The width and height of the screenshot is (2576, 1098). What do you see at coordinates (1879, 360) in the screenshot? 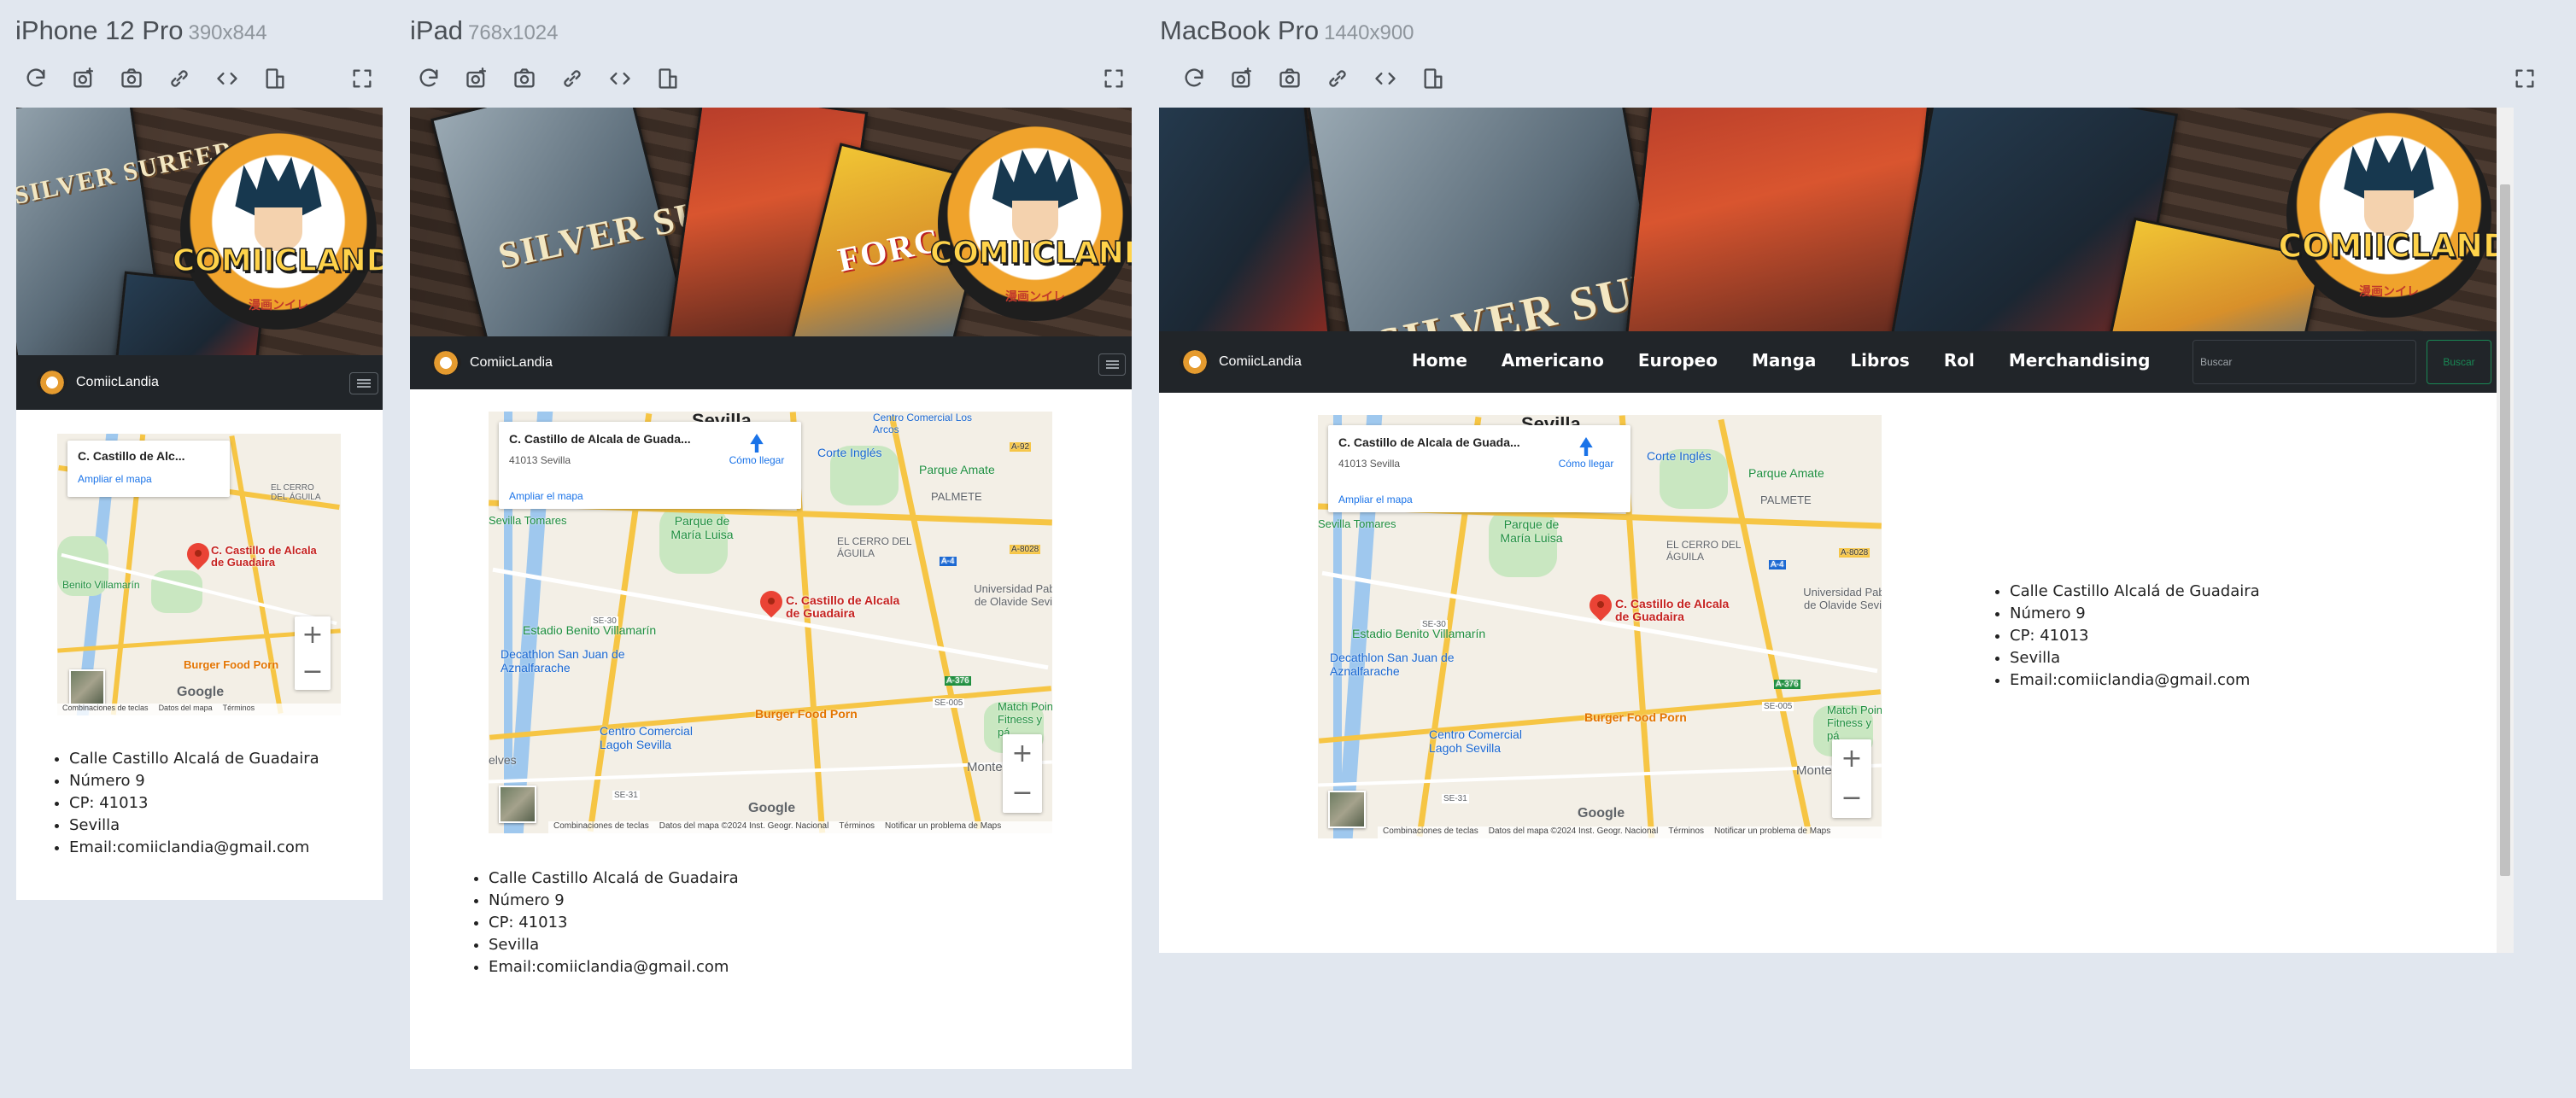
I see `nav-link-libros: Libros` at bounding box center [1879, 360].